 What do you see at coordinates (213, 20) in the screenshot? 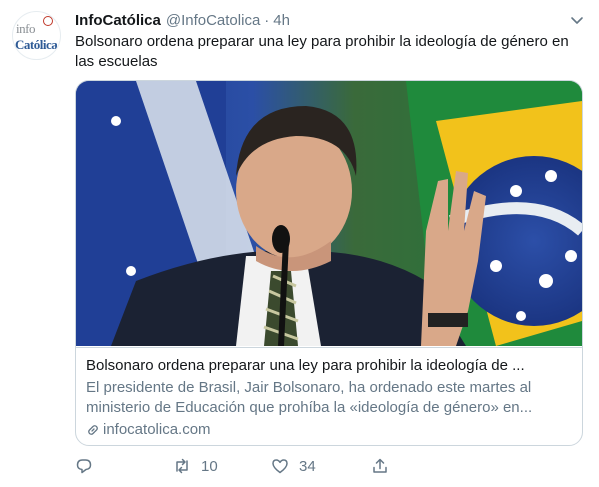
I see `author-handle: @InfoCatolica` at bounding box center [213, 20].